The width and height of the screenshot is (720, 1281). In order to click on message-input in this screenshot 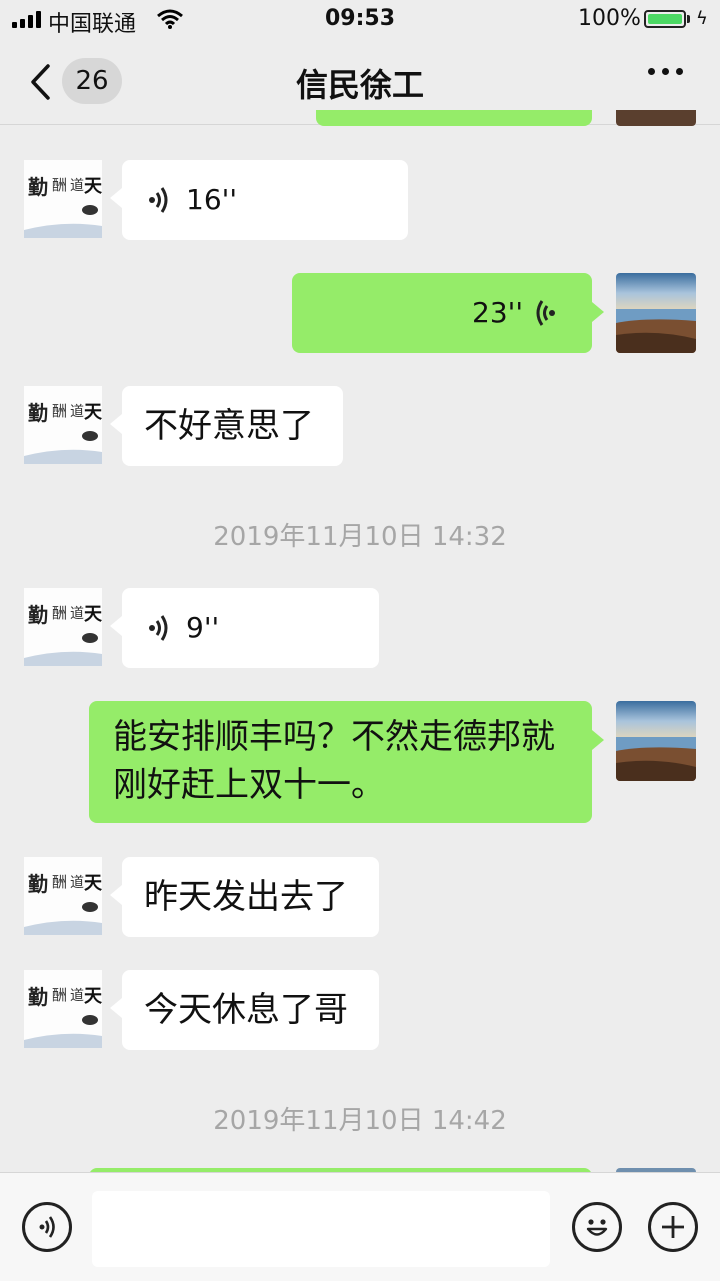, I will do `click(321, 1229)`.